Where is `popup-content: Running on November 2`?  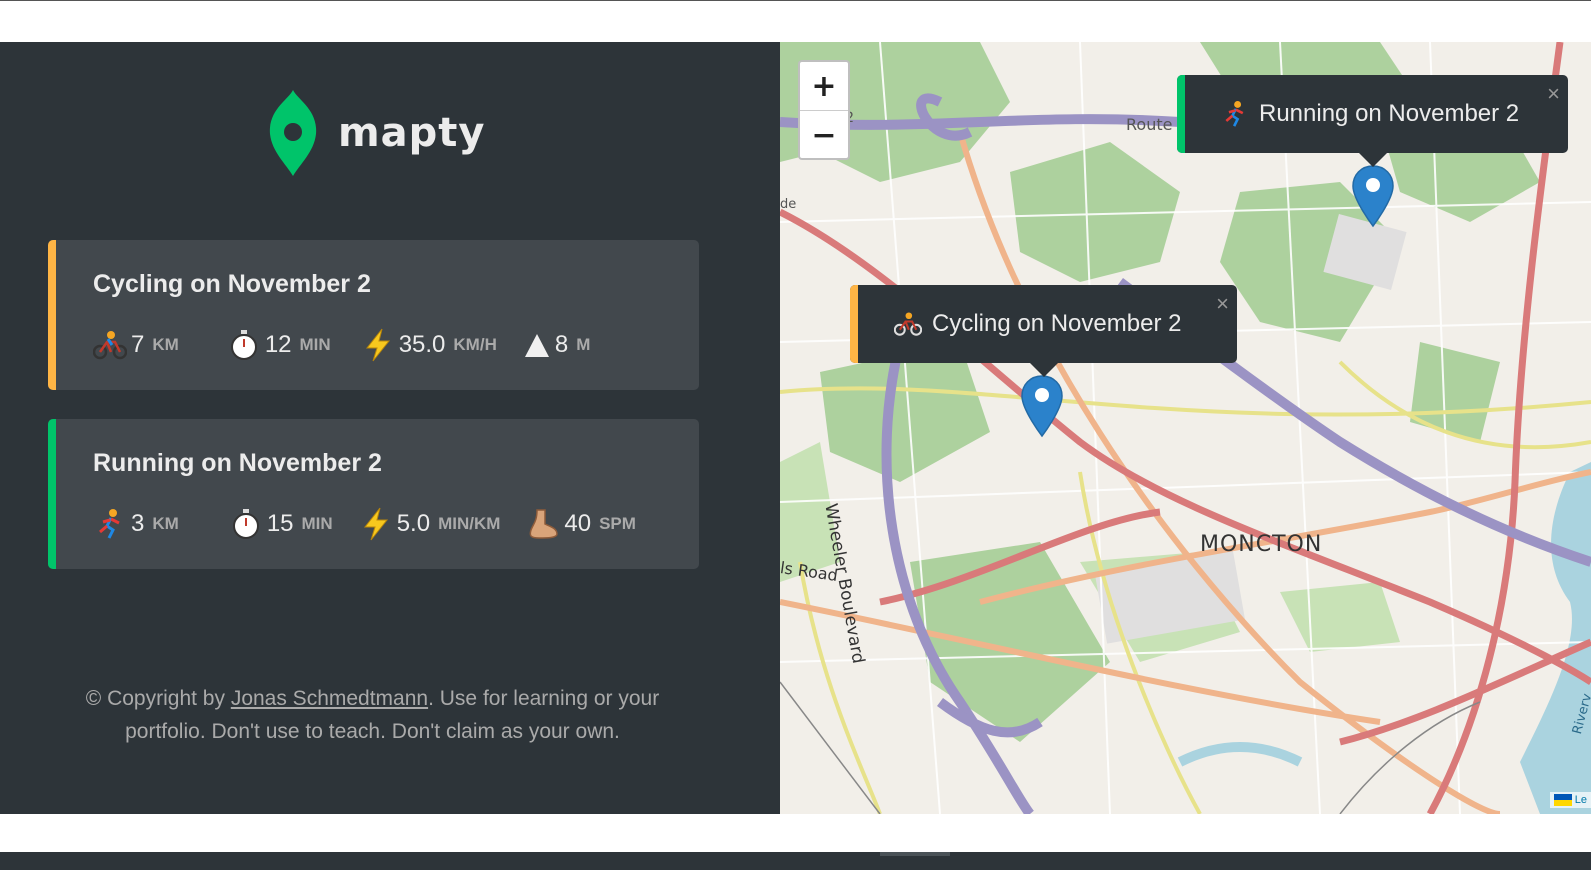 popup-content: Running on November 2 is located at coordinates (1370, 114).